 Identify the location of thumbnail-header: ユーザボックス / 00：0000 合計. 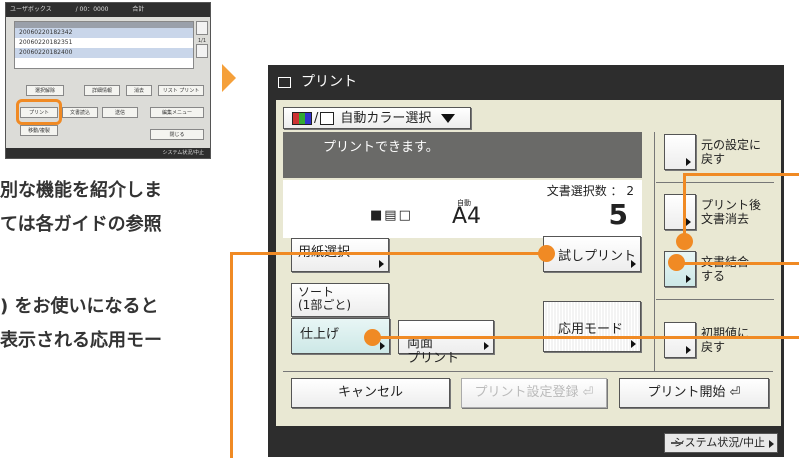
(108, 10).